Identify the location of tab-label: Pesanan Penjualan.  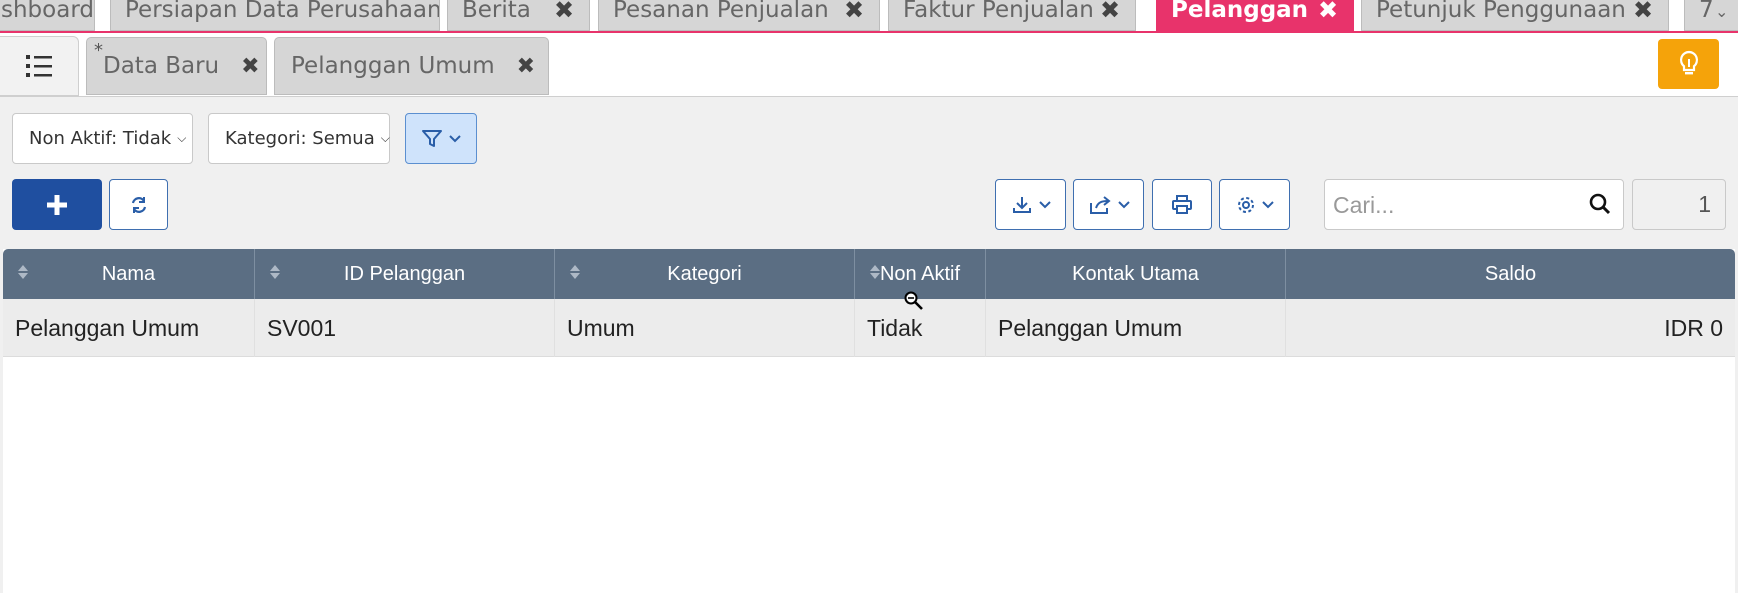
(721, 11).